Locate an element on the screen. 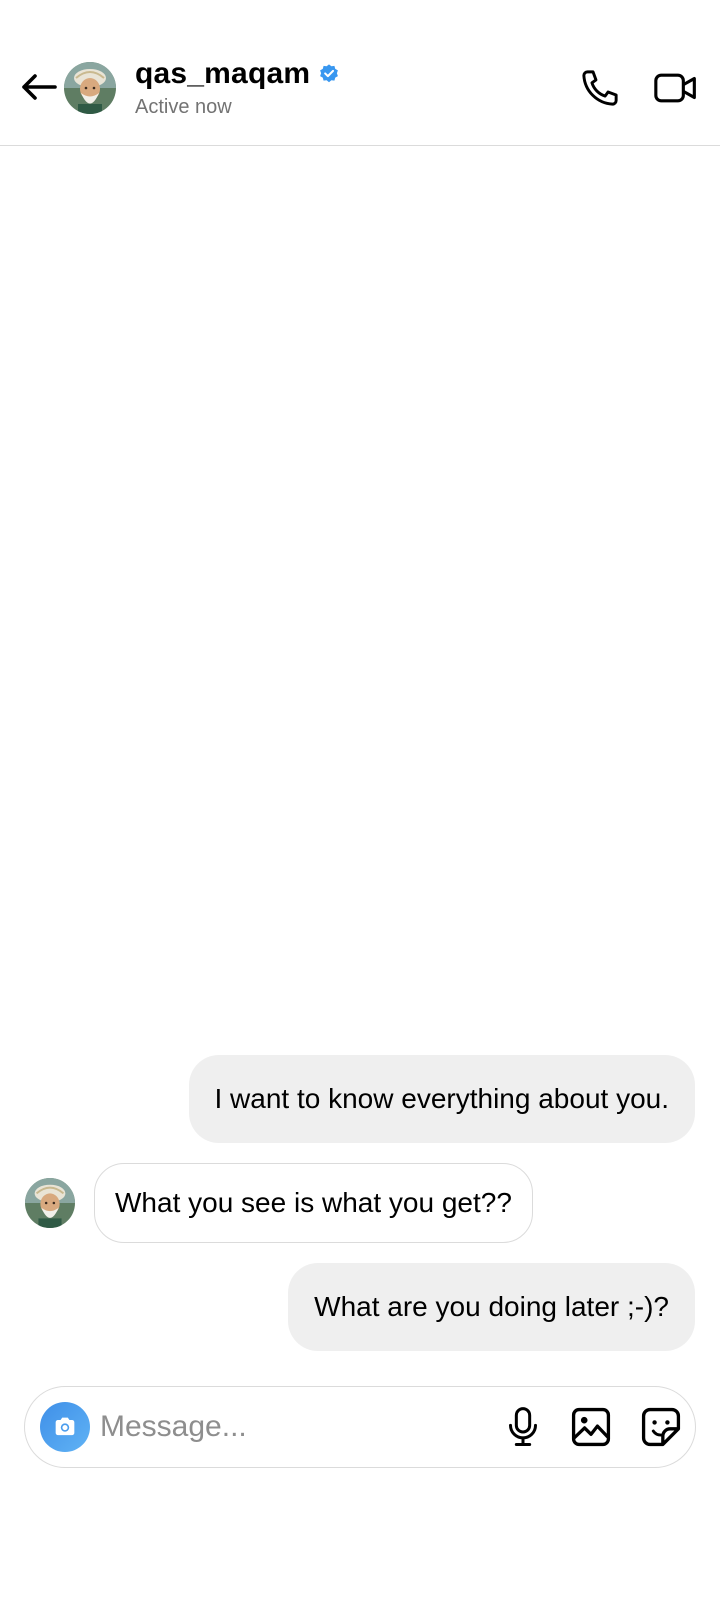 The image size is (720, 1600). phone-icon is located at coordinates (600, 88).